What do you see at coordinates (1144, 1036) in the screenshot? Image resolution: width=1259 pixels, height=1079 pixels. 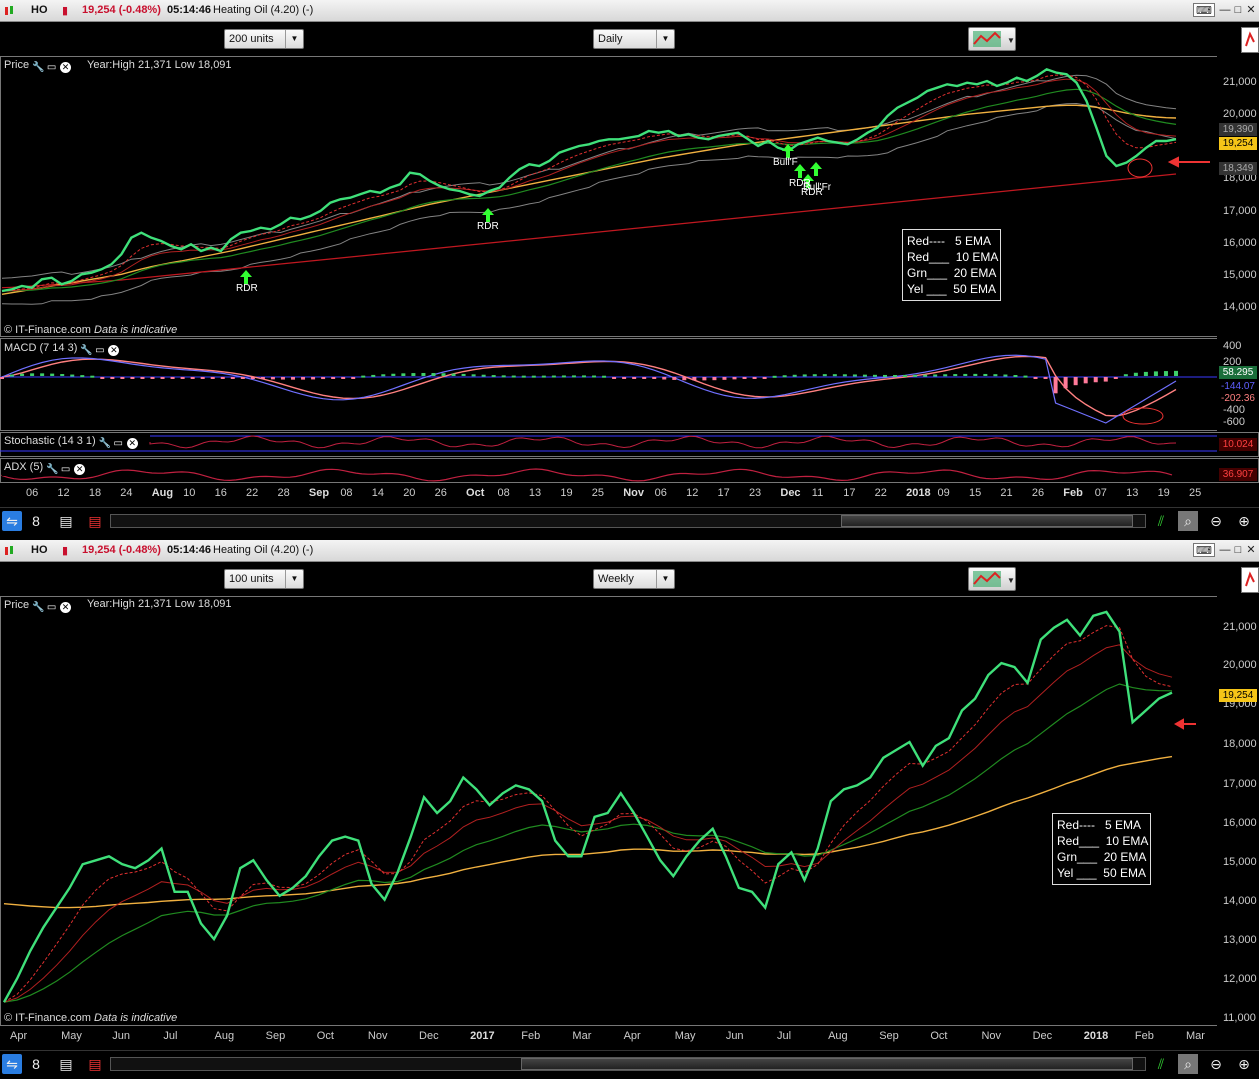 I see `x-tick-label: Feb` at bounding box center [1144, 1036].